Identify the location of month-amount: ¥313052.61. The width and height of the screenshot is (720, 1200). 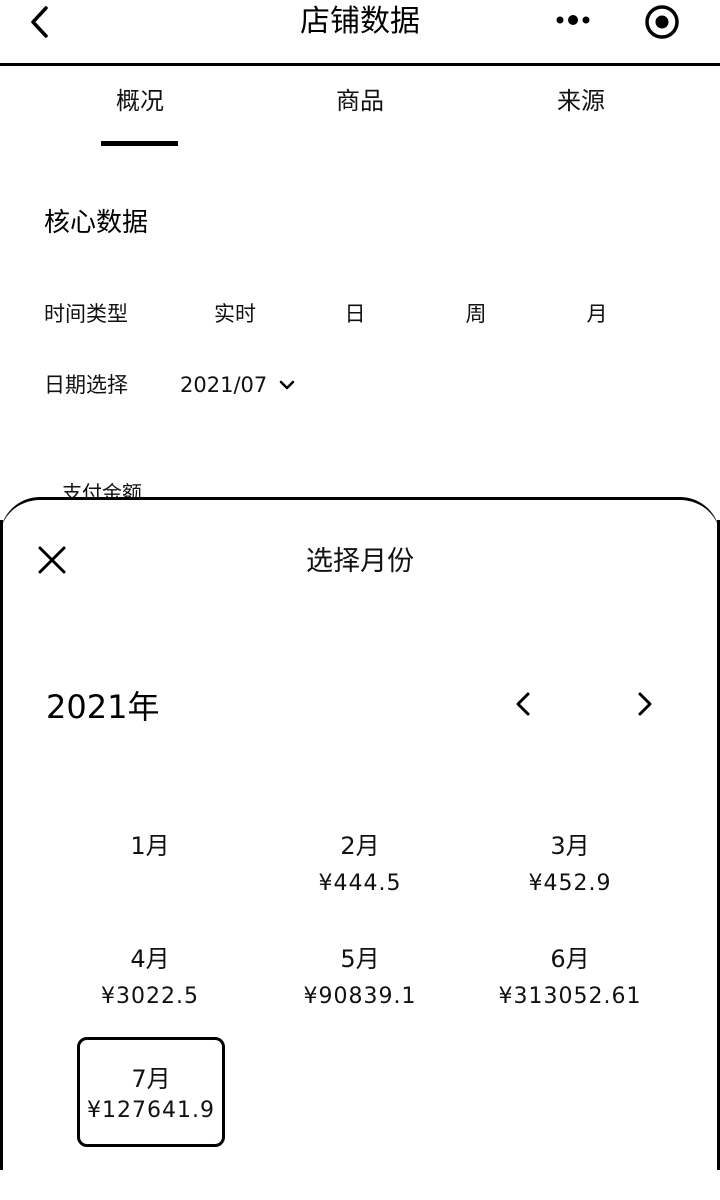
(570, 996).